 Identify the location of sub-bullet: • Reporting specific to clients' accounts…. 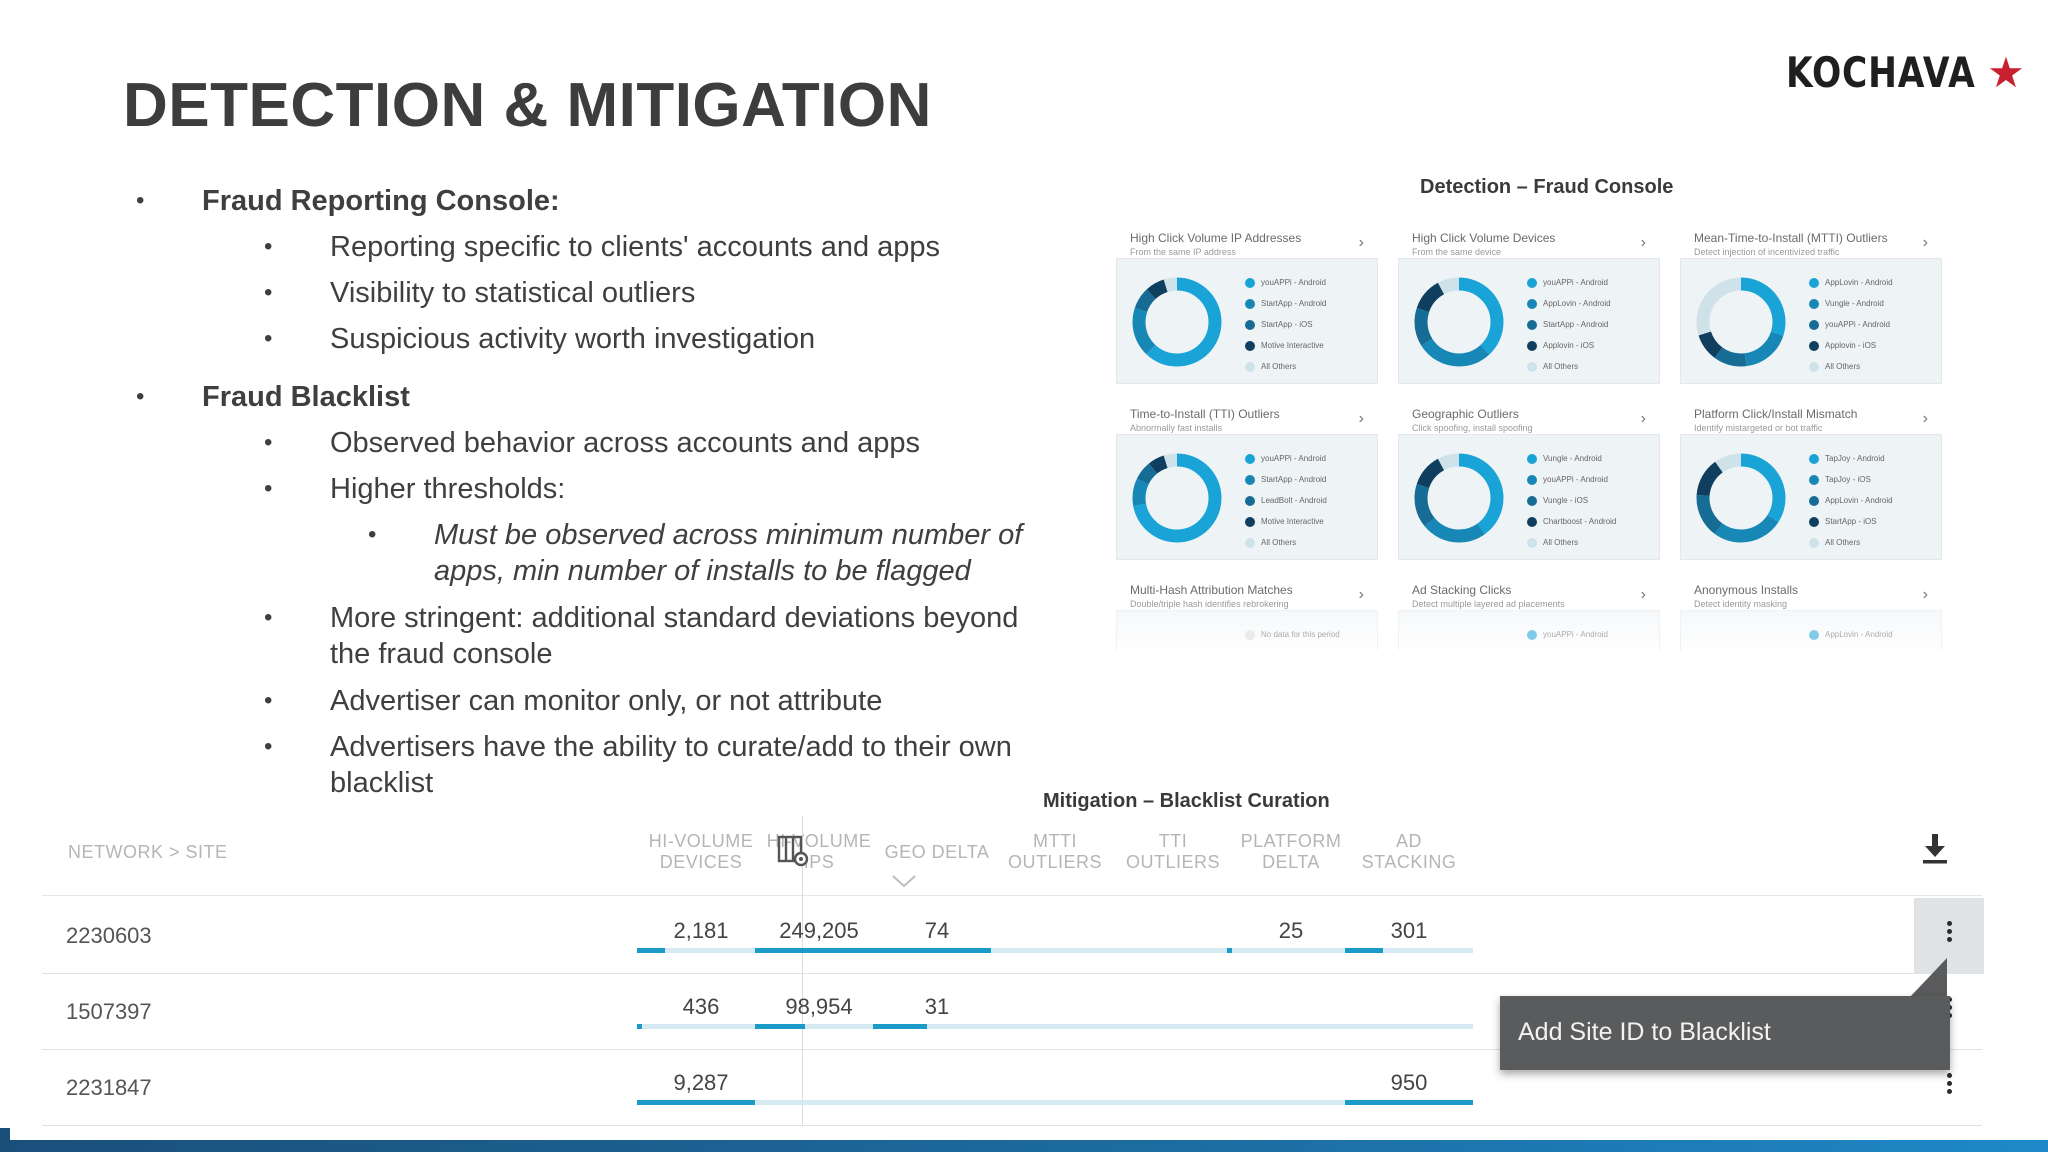
(602, 247).